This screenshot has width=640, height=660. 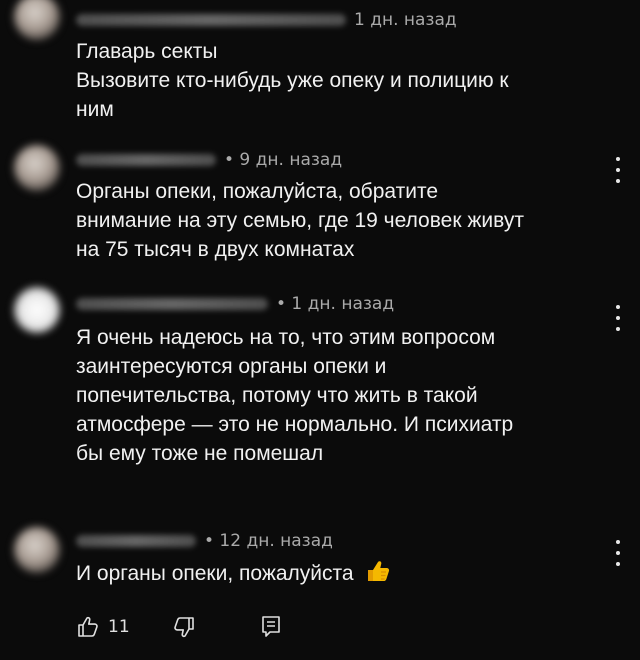 I want to click on thumbs-up-outline-icon, so click(x=88, y=626).